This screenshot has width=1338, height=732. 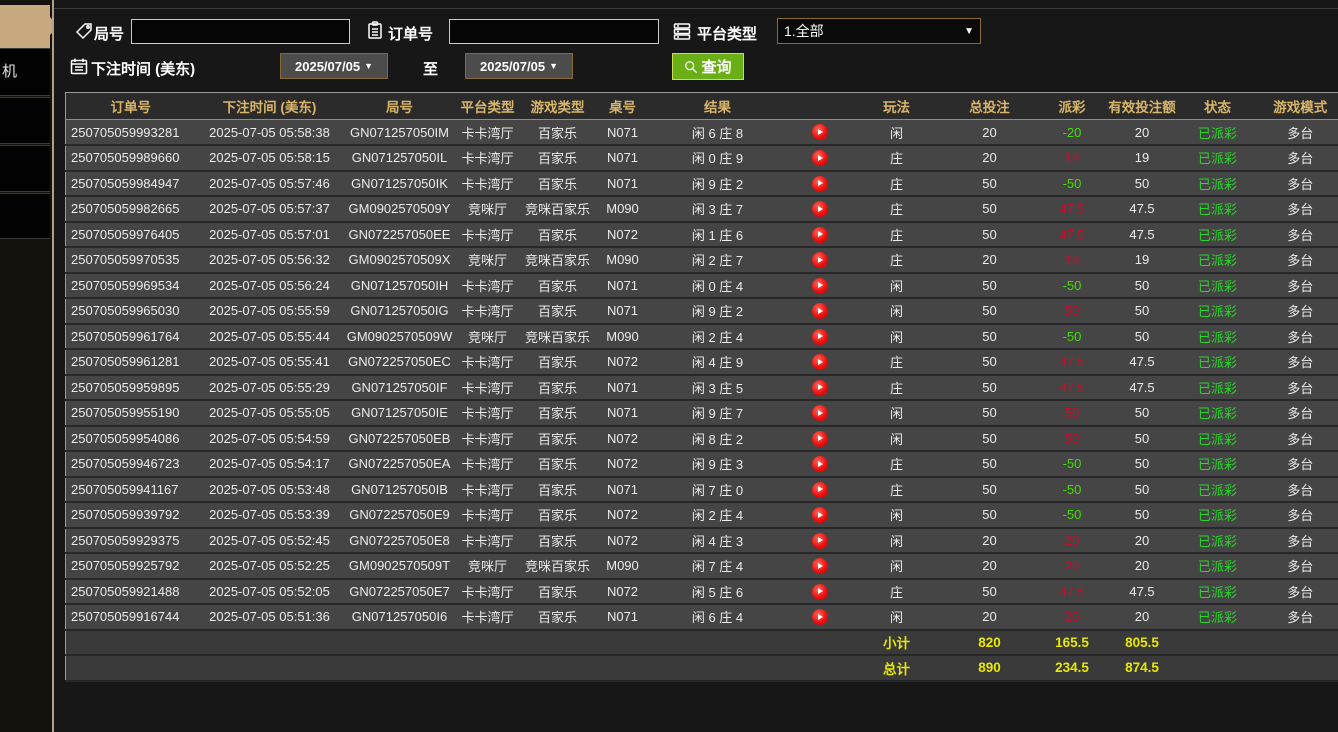 I want to click on date-to-select: 2025/07/05 ▼, so click(x=519, y=66).